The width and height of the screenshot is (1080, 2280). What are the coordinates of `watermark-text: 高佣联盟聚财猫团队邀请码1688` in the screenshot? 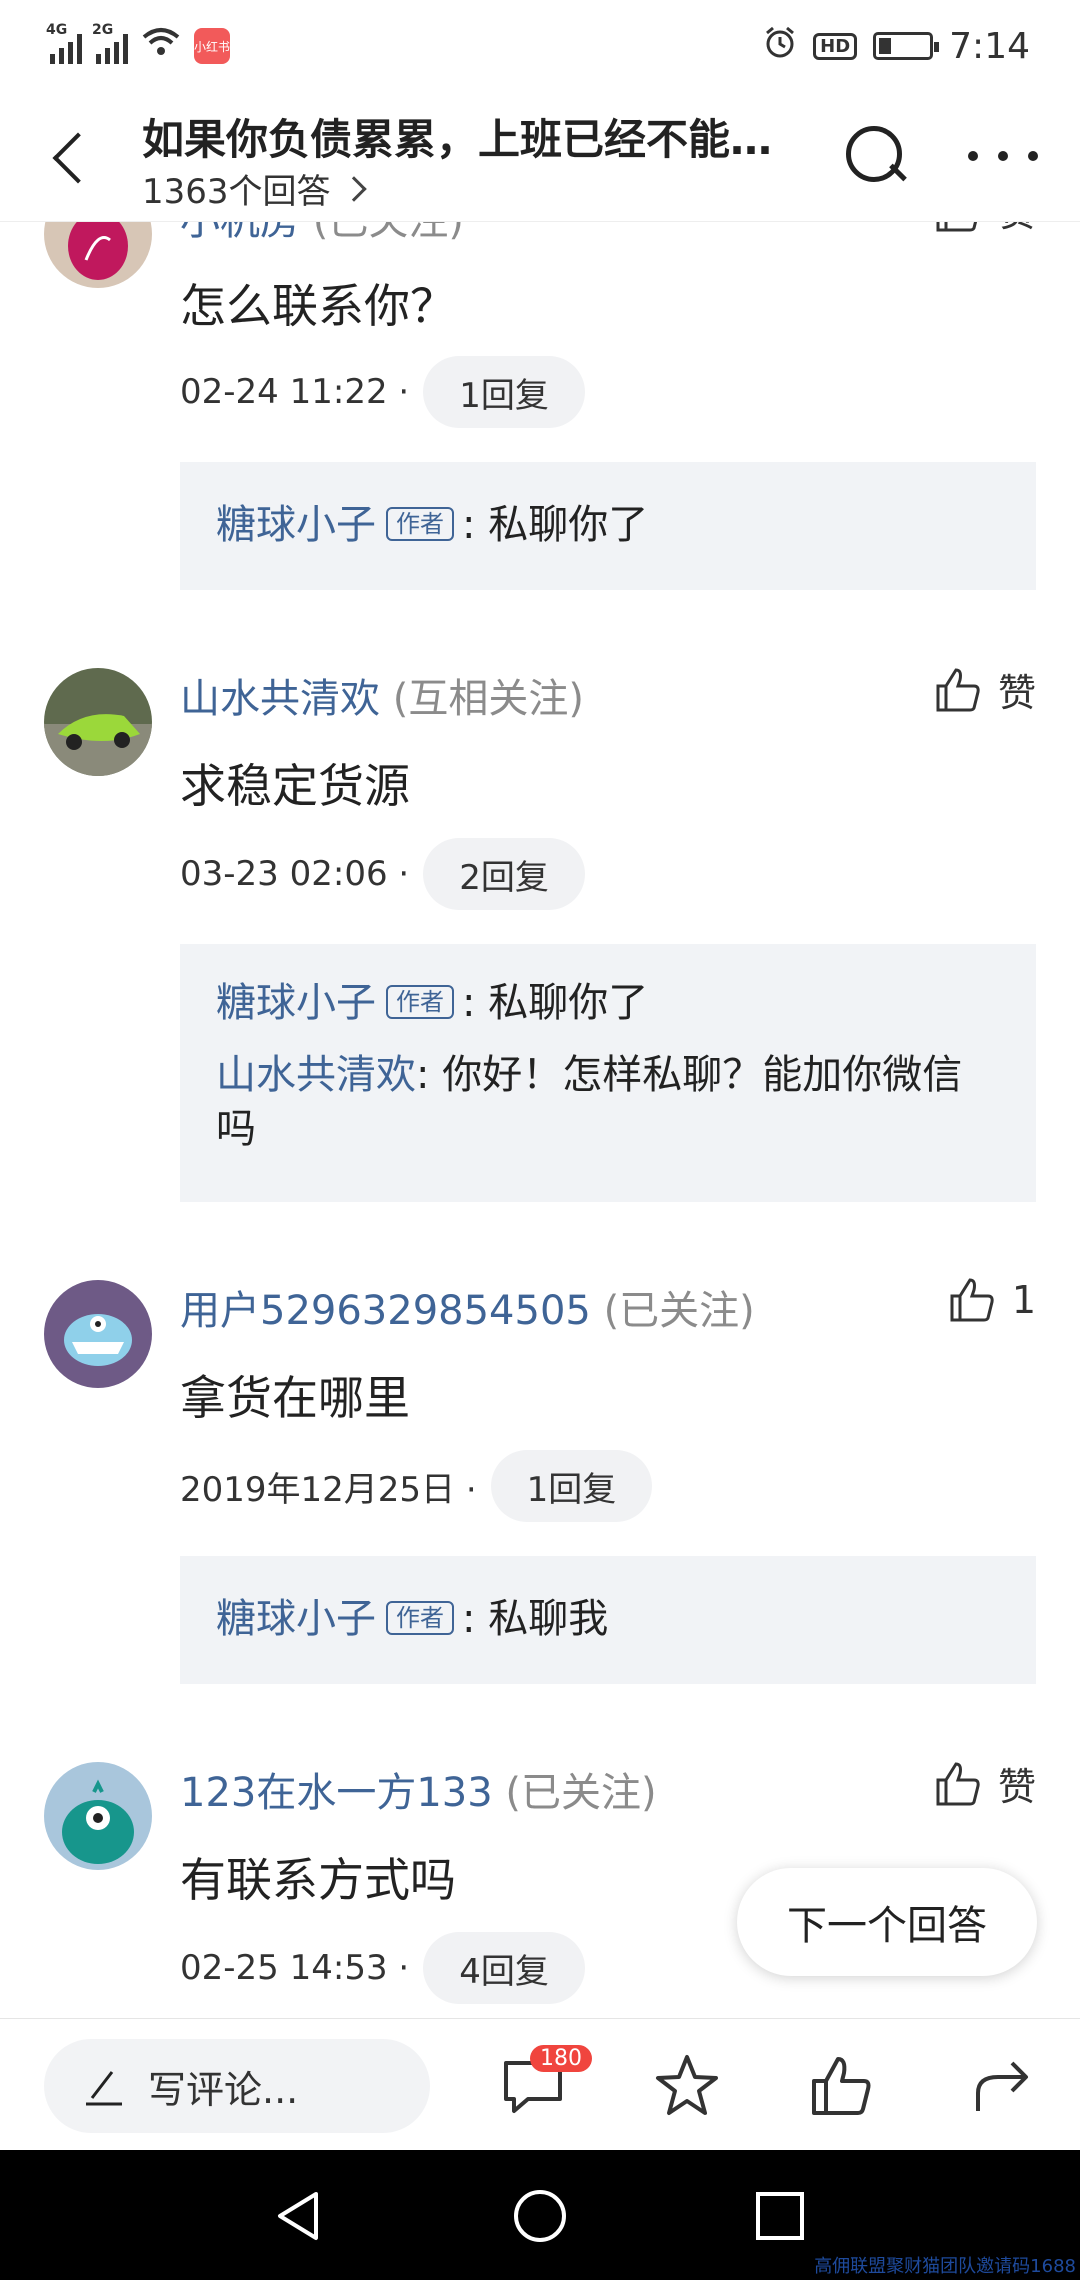 It's located at (945, 2266).